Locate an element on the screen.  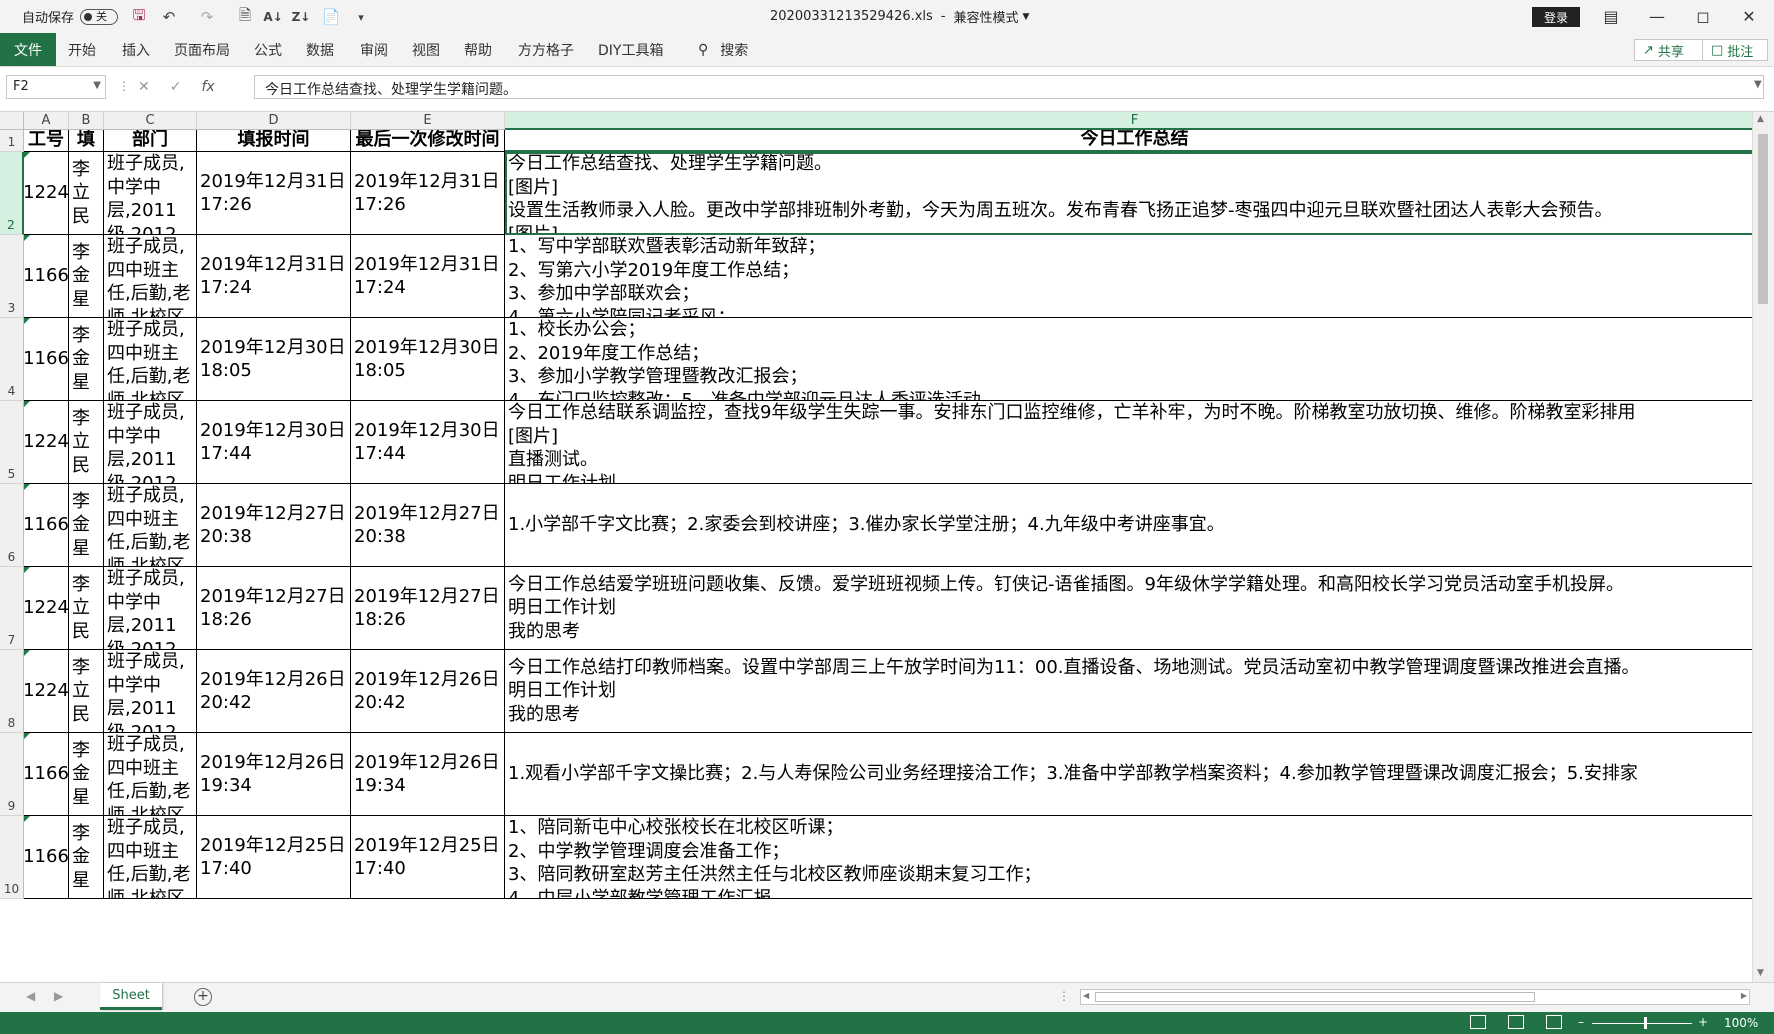
expand-formula-icon: ▼ is located at coordinates (1758, 84).